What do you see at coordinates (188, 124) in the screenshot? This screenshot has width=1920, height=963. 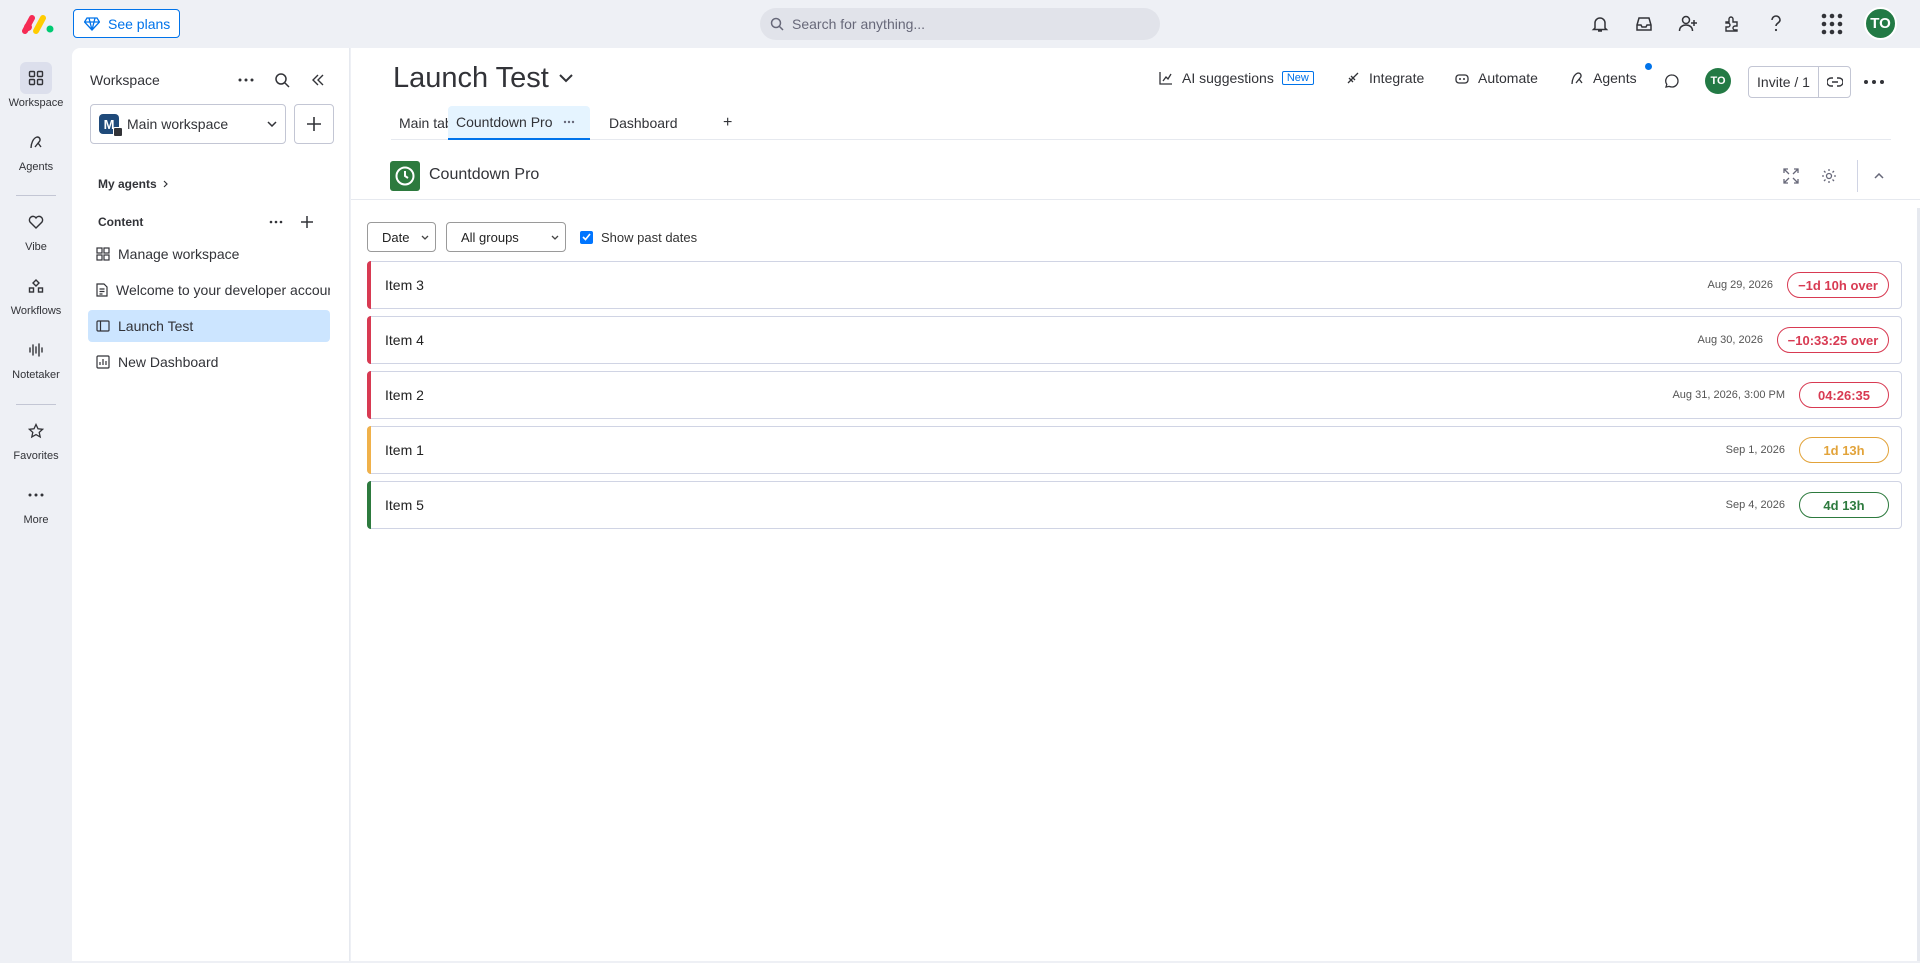 I see `workspace-selector: M Main workspace` at bounding box center [188, 124].